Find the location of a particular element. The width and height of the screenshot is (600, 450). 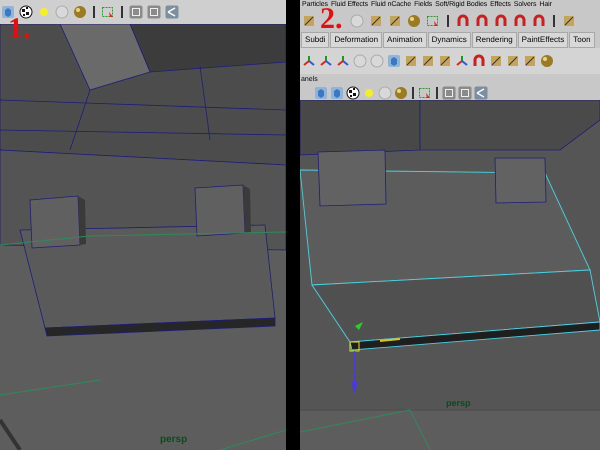

shelf-tab: Subdi is located at coordinates (315, 40).